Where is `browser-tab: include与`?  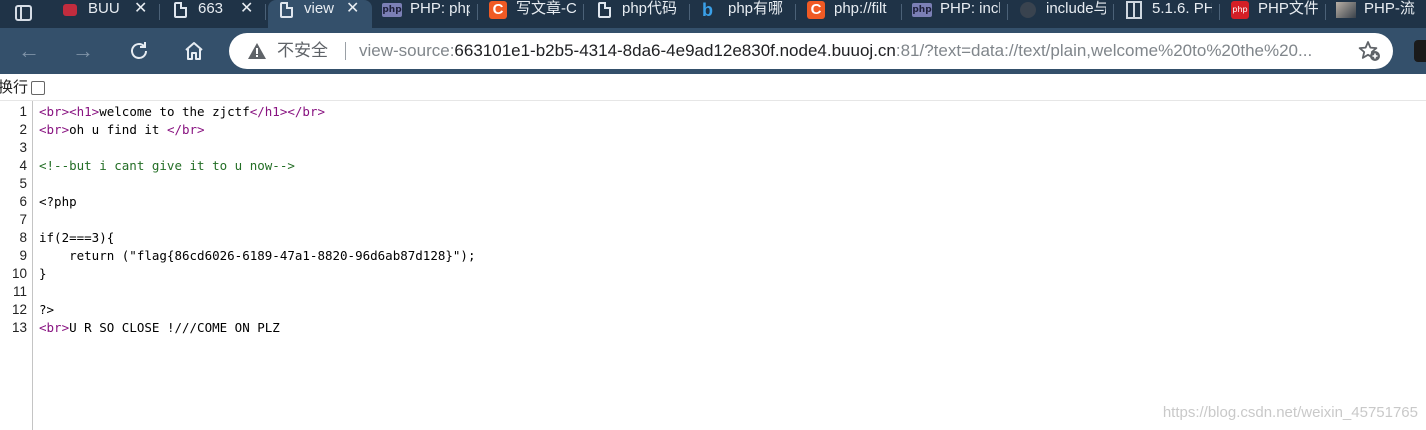 browser-tab: include与 is located at coordinates (1062, 14).